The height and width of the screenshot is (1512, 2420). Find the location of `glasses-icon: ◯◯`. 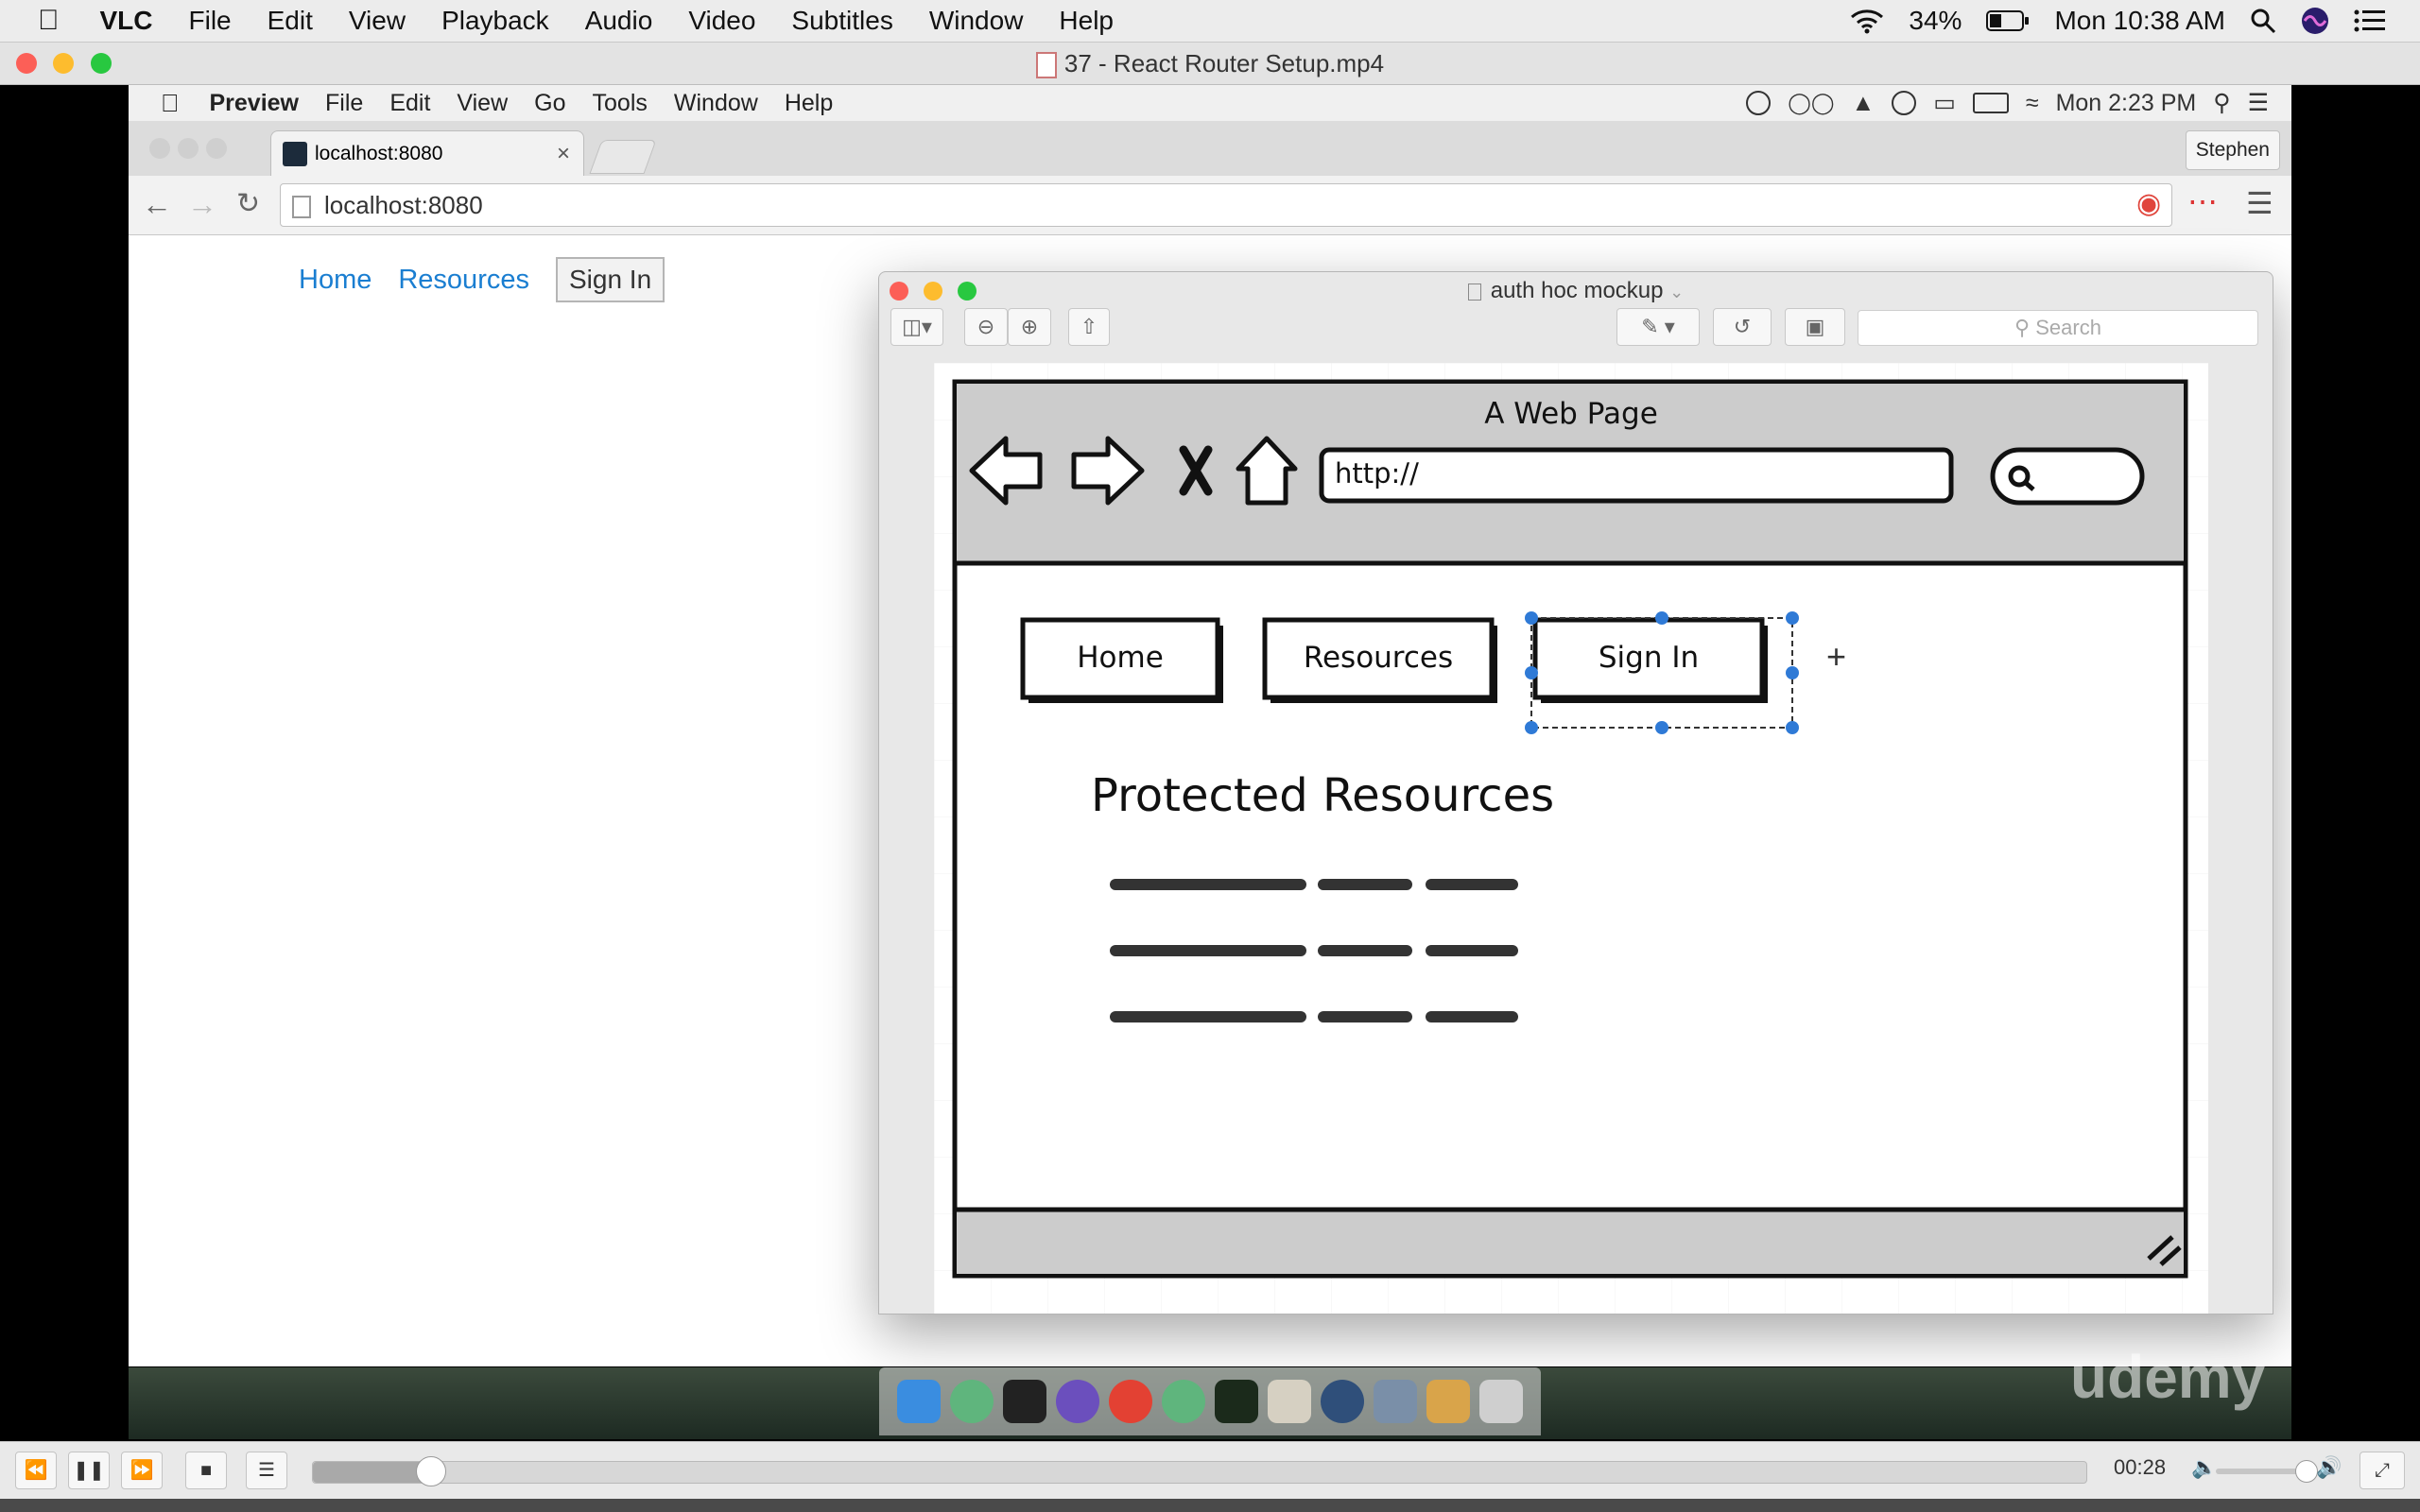

glasses-icon: ◯◯ is located at coordinates (1811, 102).